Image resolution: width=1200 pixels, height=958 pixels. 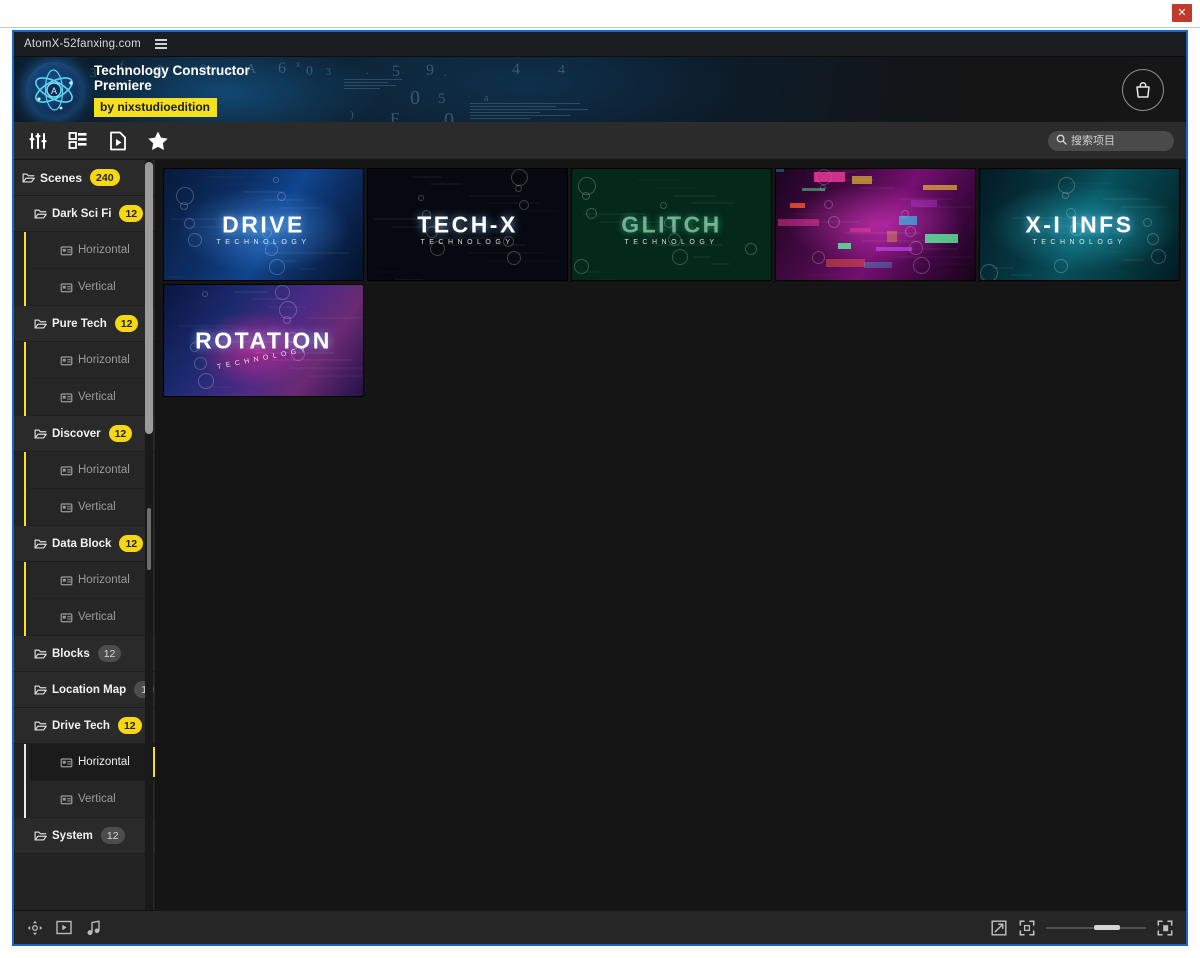 I want to click on window-close-button: ✕, so click(x=1182, y=13).